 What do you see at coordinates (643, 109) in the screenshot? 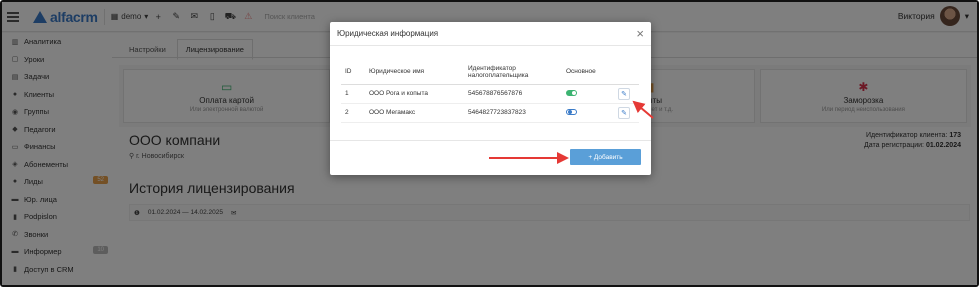
I see `arrow-to-edit-button` at bounding box center [643, 109].